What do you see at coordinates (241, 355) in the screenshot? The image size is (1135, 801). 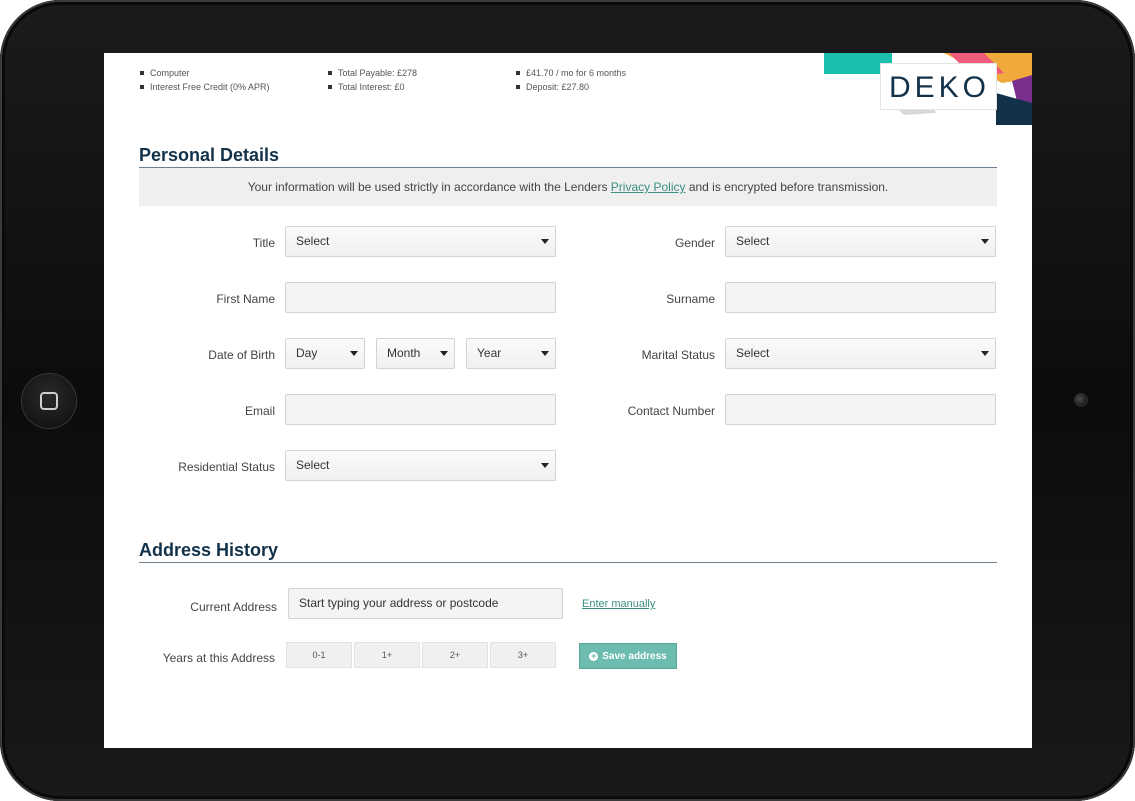 I see `dob-label: Date of Birth` at bounding box center [241, 355].